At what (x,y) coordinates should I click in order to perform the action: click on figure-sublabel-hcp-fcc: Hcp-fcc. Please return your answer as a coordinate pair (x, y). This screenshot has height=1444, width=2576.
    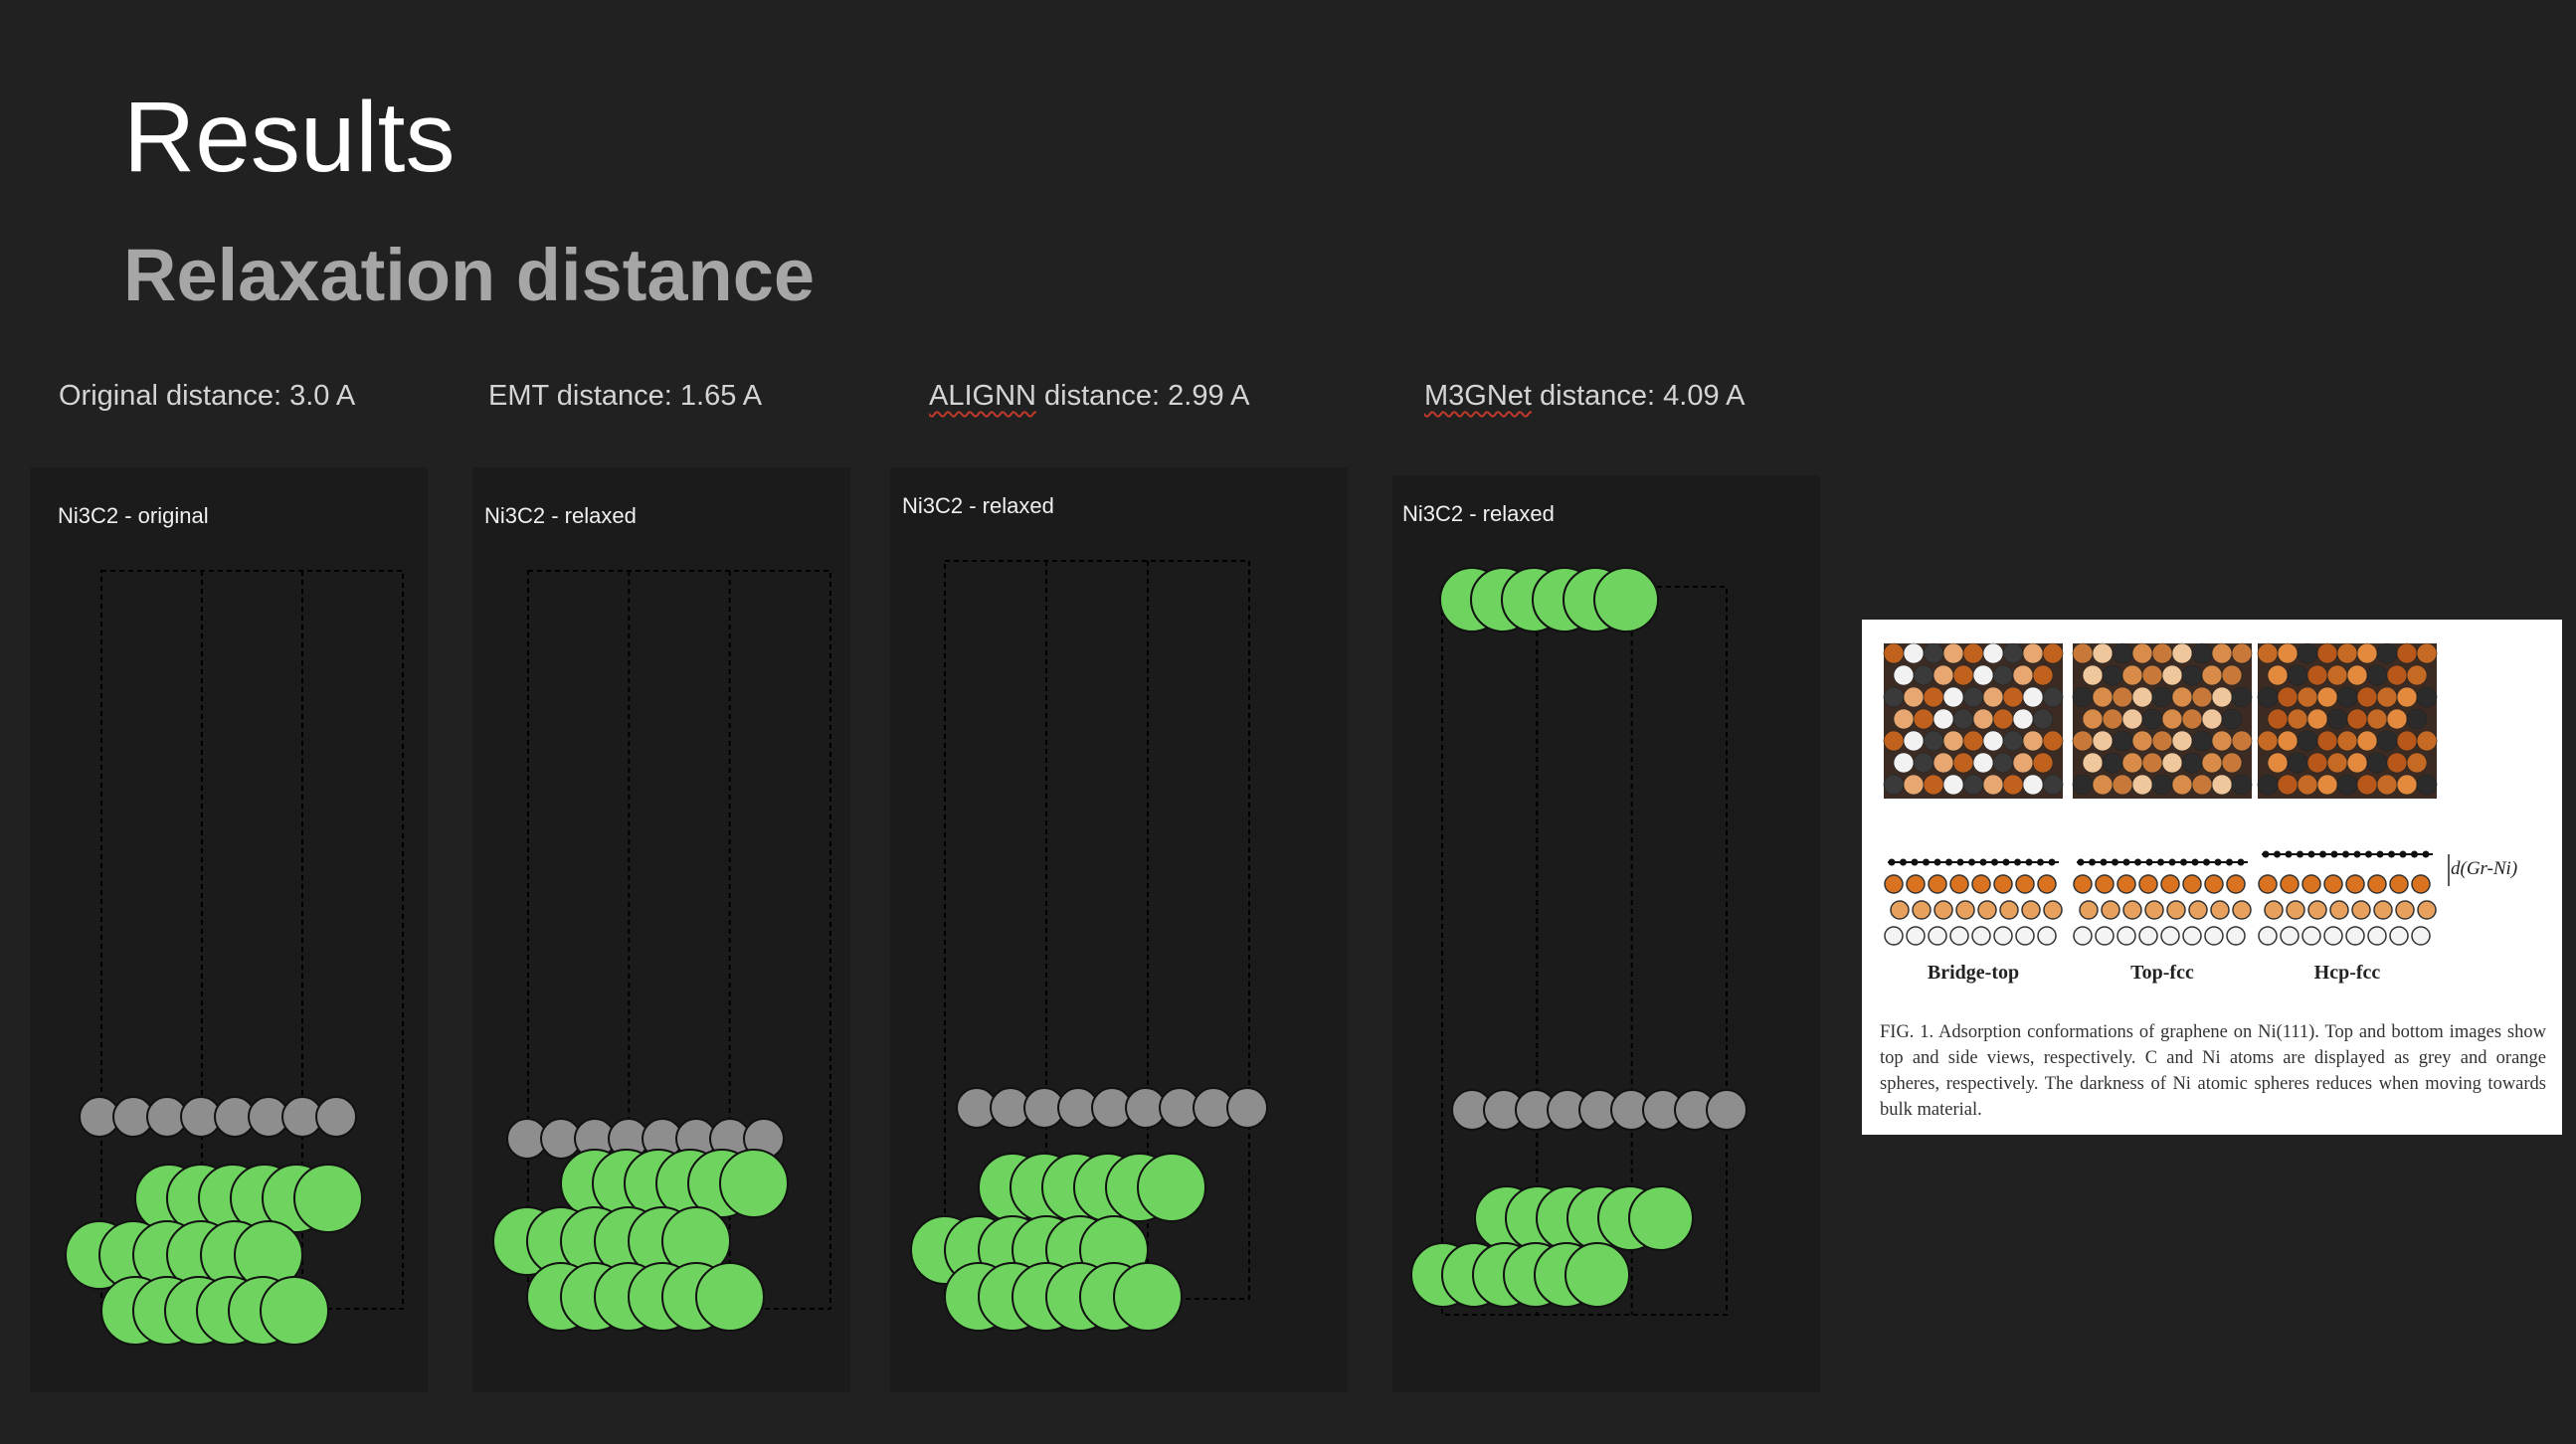
    Looking at the image, I should click on (2347, 973).